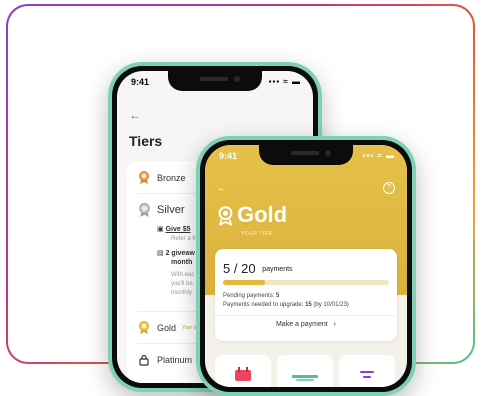 The image size is (487, 396). I want to click on payments-done: 5, so click(227, 268).